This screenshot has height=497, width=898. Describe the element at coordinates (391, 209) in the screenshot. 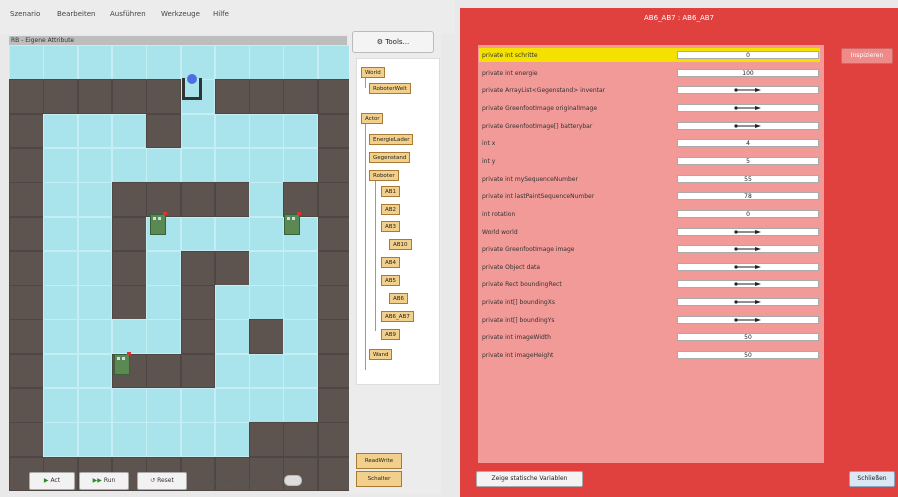

I see `class-ab2: AB2` at that location.